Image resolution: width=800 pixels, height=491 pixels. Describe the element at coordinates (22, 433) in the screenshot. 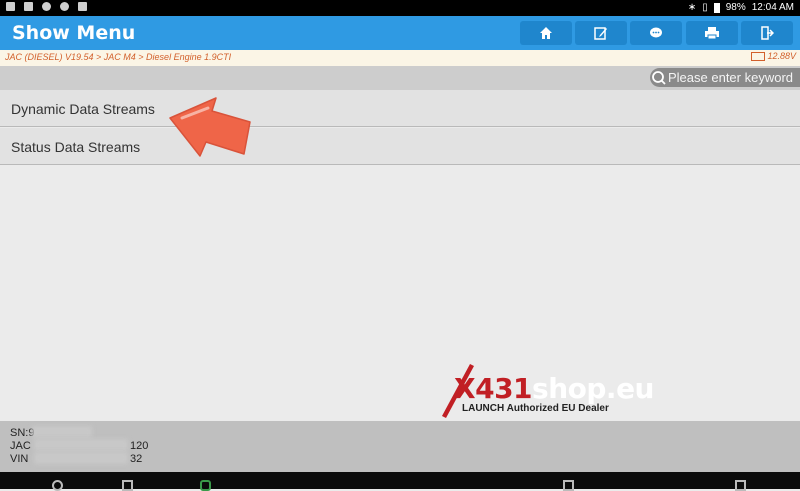

I see `serial-number: SN:9` at that location.